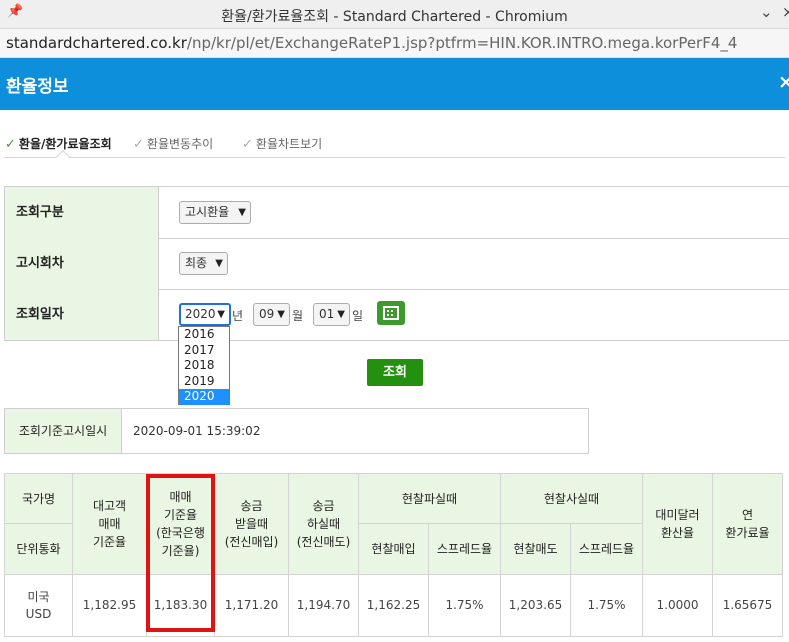  I want to click on cell-cash-sell: 1,203.65, so click(535, 605).